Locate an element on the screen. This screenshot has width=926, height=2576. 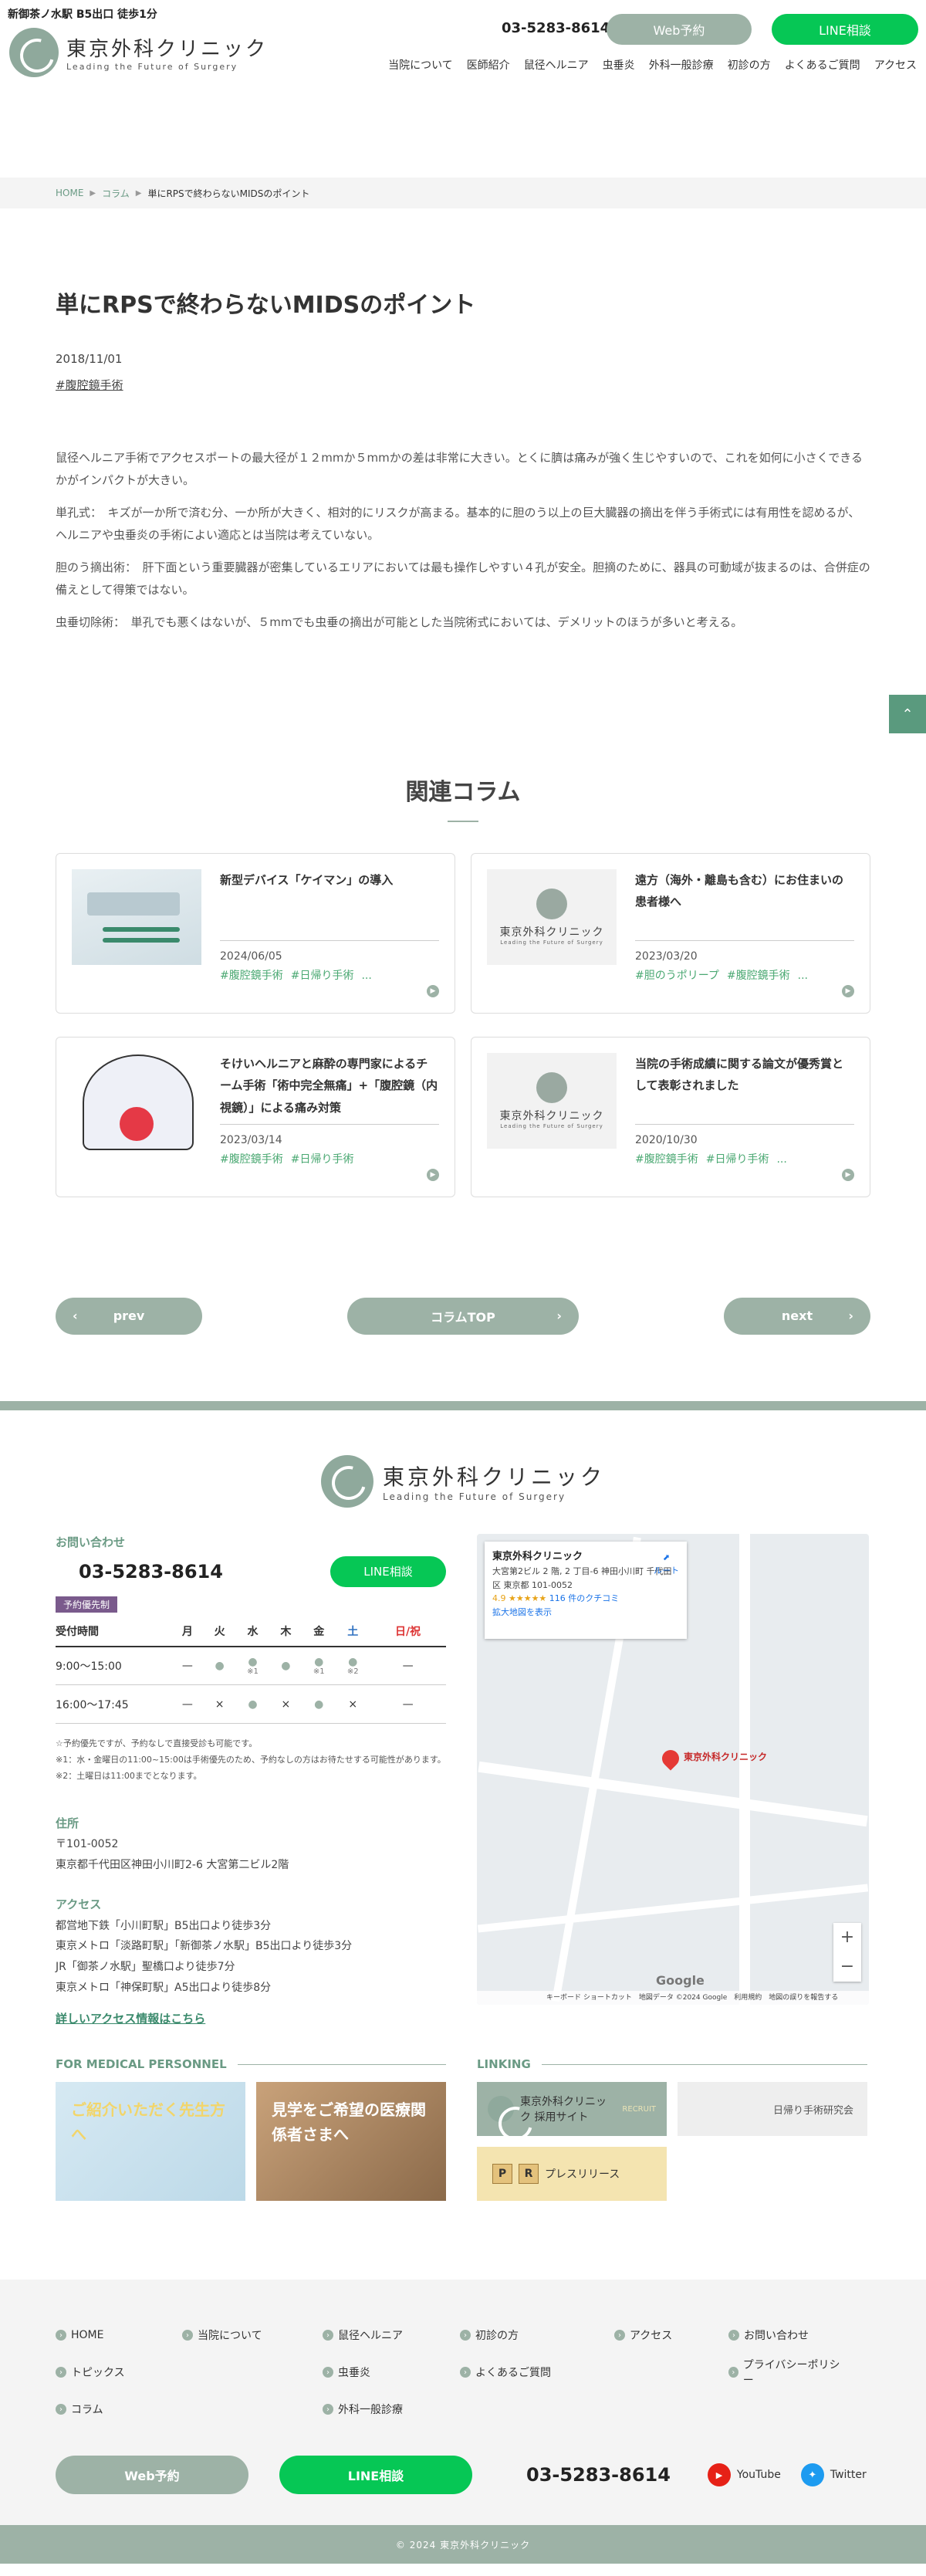
hours-row: 16:00〜17:45 — × ● × ● × — is located at coordinates (251, 1704).